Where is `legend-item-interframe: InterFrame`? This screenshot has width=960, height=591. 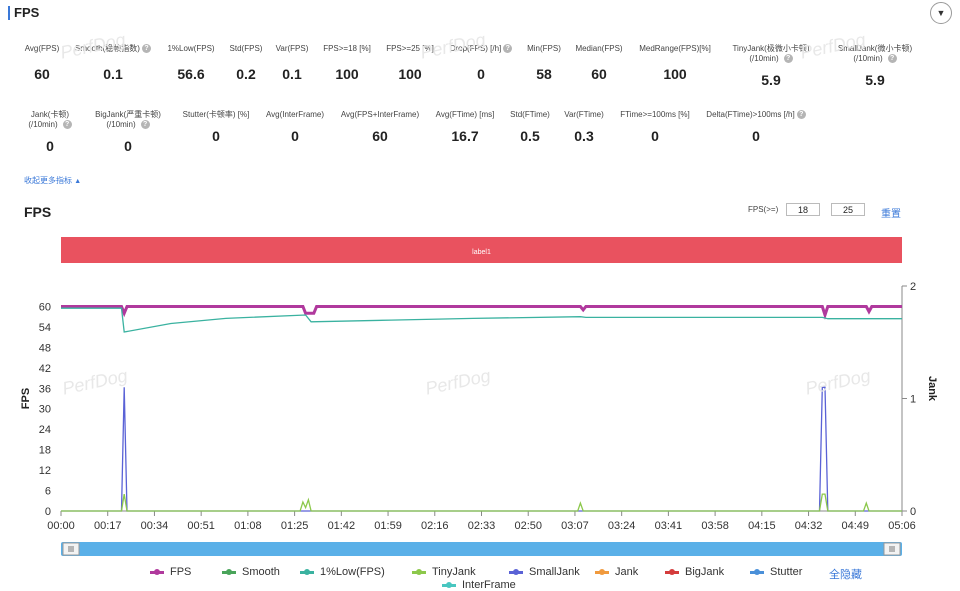
legend-item-interframe: InterFrame is located at coordinates (479, 585).